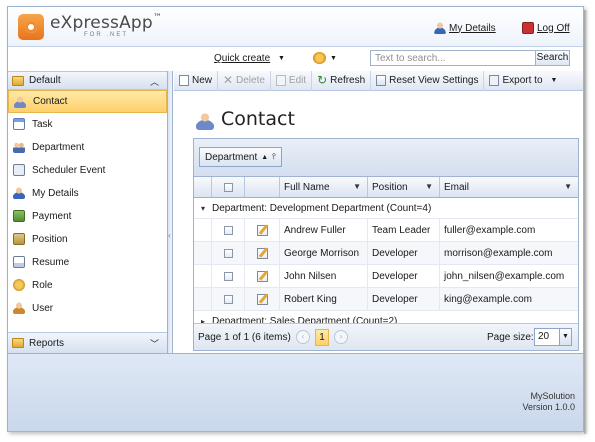 Image resolution: width=595 pixels, height=442 pixels. What do you see at coordinates (322, 80) in the screenshot?
I see `refresh-icon: ↻` at bounding box center [322, 80].